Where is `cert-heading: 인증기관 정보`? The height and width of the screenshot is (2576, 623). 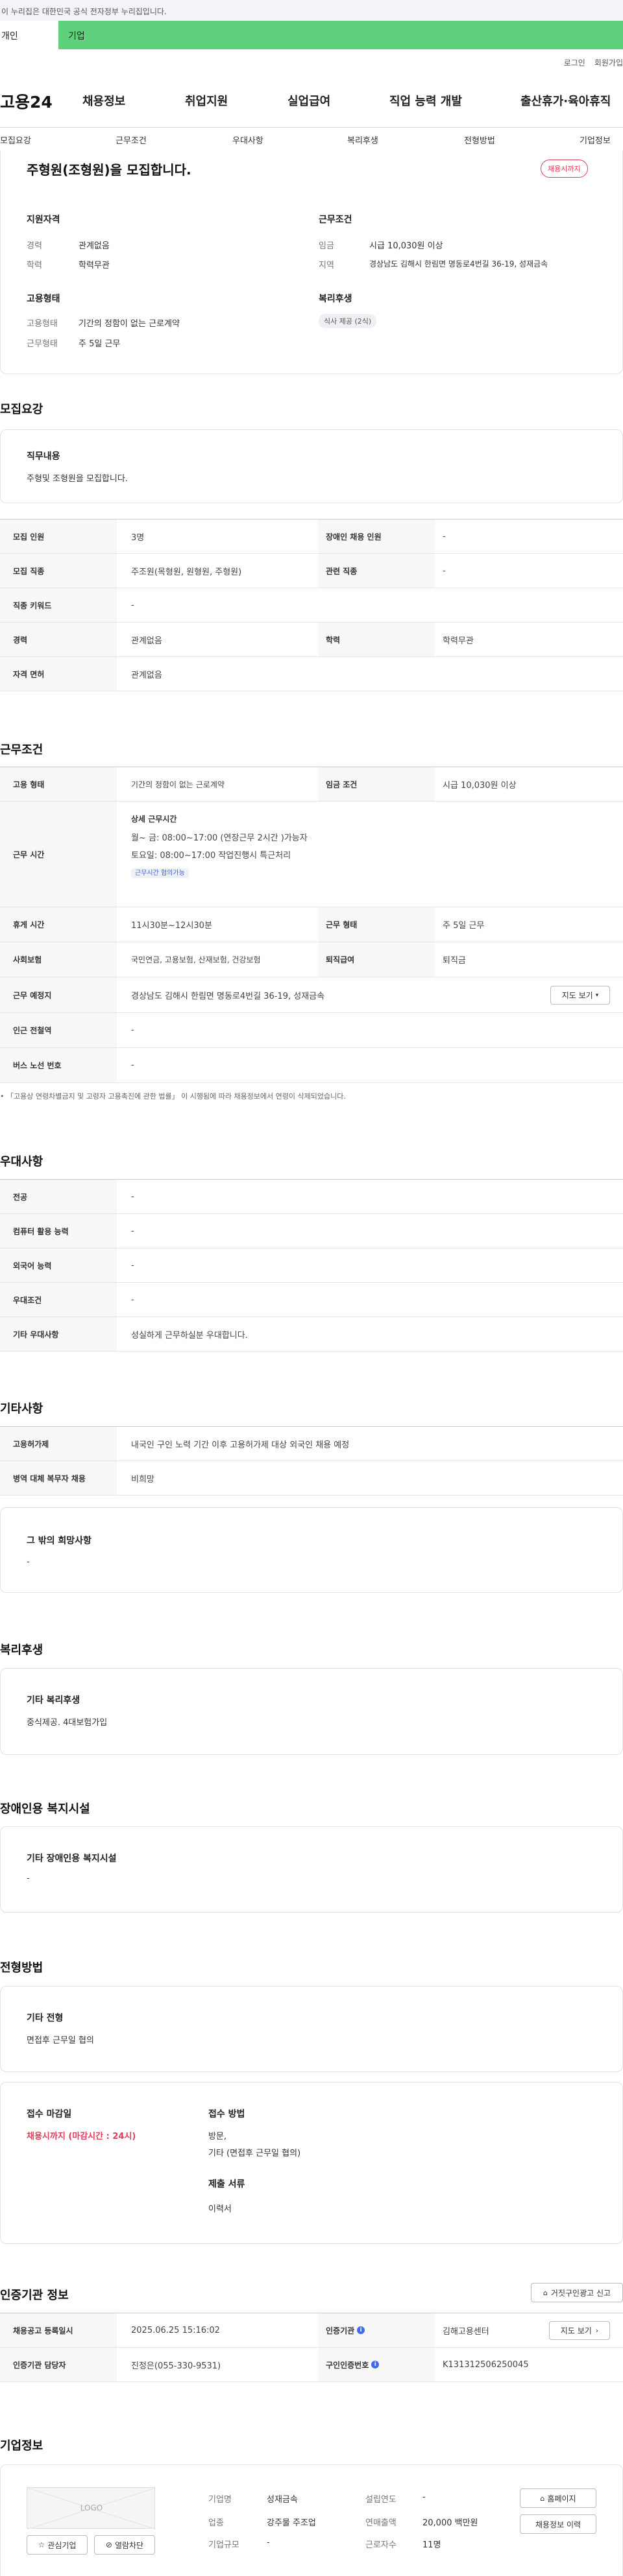 cert-heading: 인증기관 정보 is located at coordinates (34, 2295).